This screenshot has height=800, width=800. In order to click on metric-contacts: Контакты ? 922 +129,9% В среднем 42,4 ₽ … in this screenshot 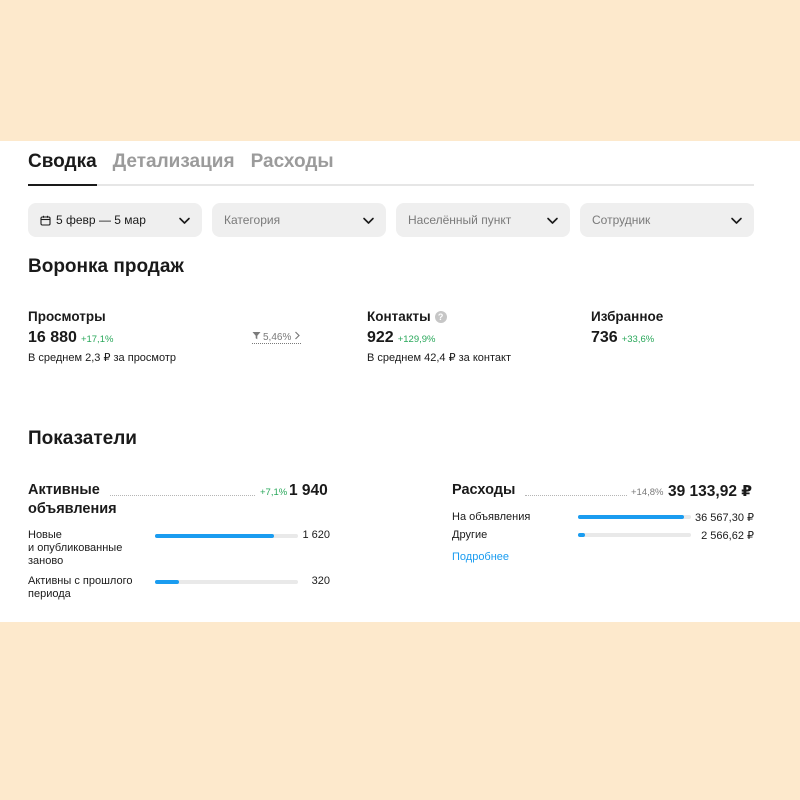, I will do `click(439, 336)`.